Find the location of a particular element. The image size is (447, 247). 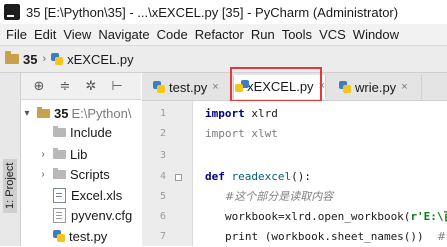

tool-window-stripe: 1: Project is located at coordinates (10, 159).